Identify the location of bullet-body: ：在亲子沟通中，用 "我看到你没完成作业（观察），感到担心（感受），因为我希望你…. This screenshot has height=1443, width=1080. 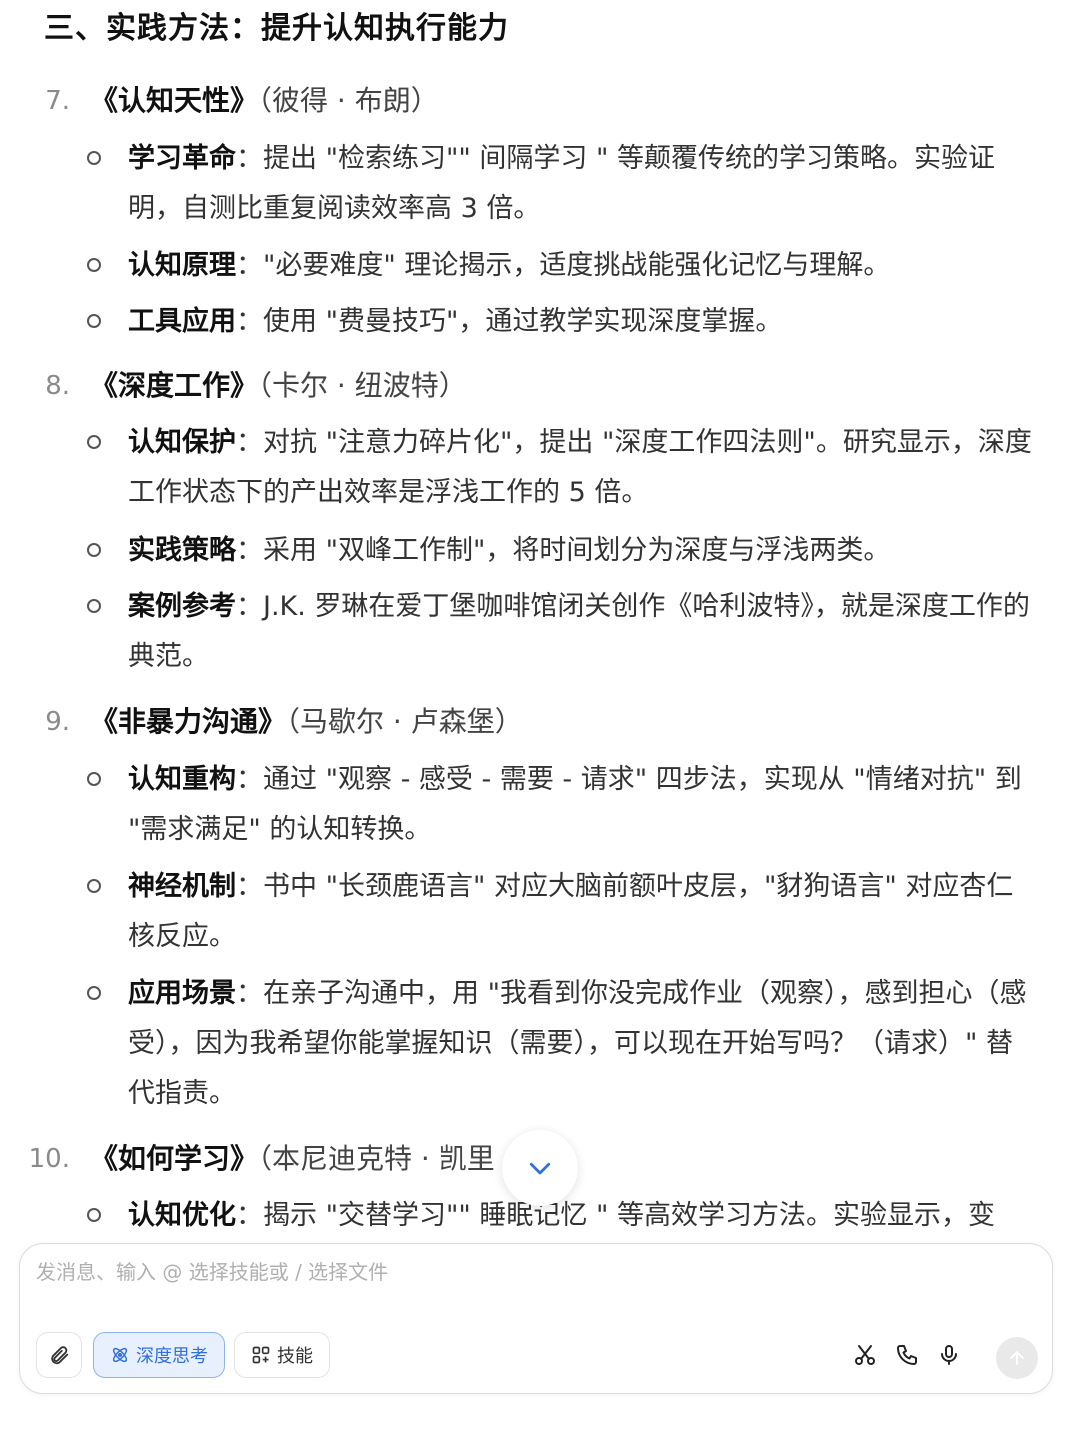
(577, 1043).